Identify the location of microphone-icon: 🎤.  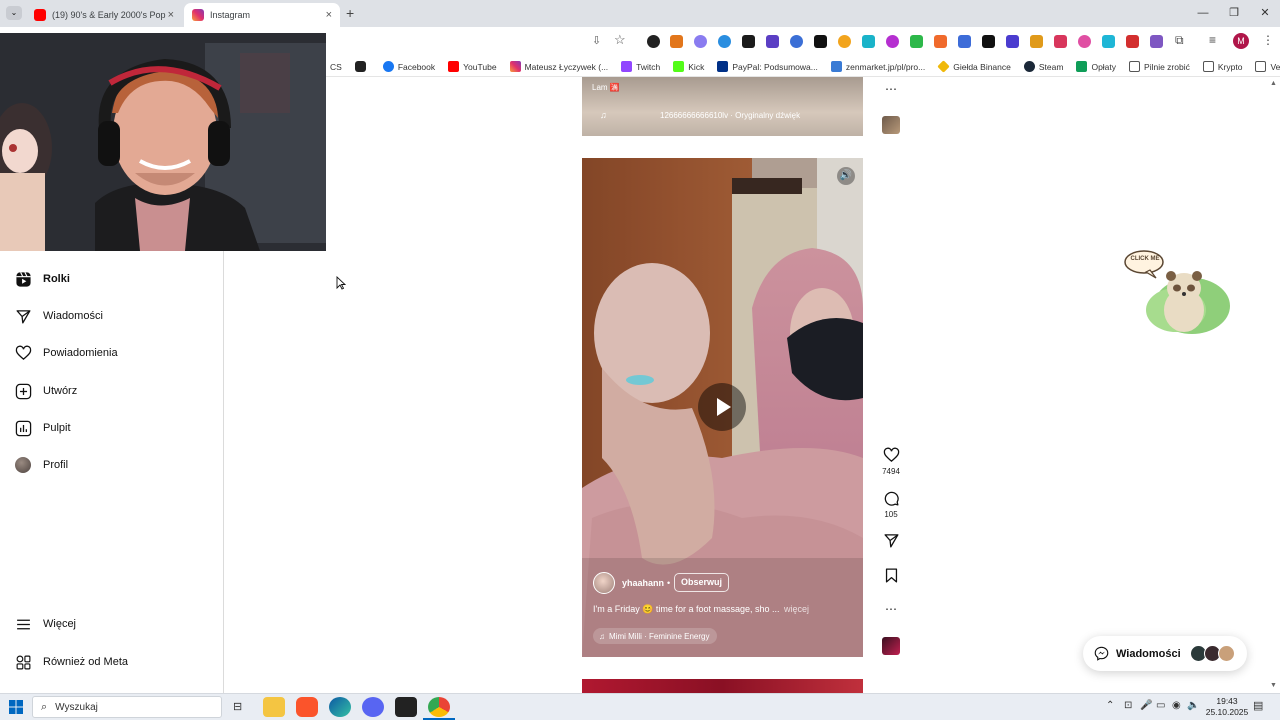
(1146, 705).